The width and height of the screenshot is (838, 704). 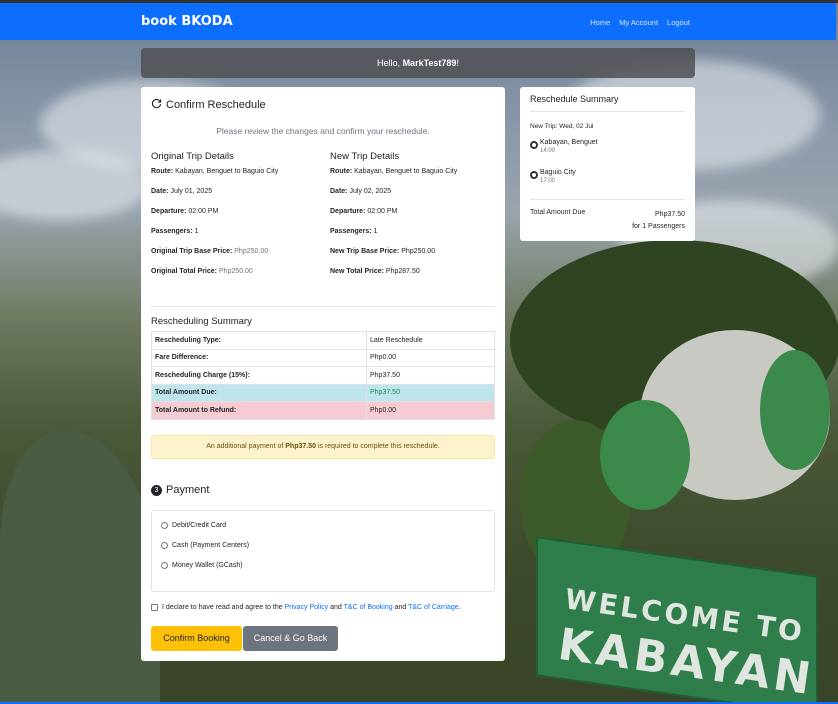 I want to click on table-row: Fare Difference: Php0.00, so click(x=323, y=357).